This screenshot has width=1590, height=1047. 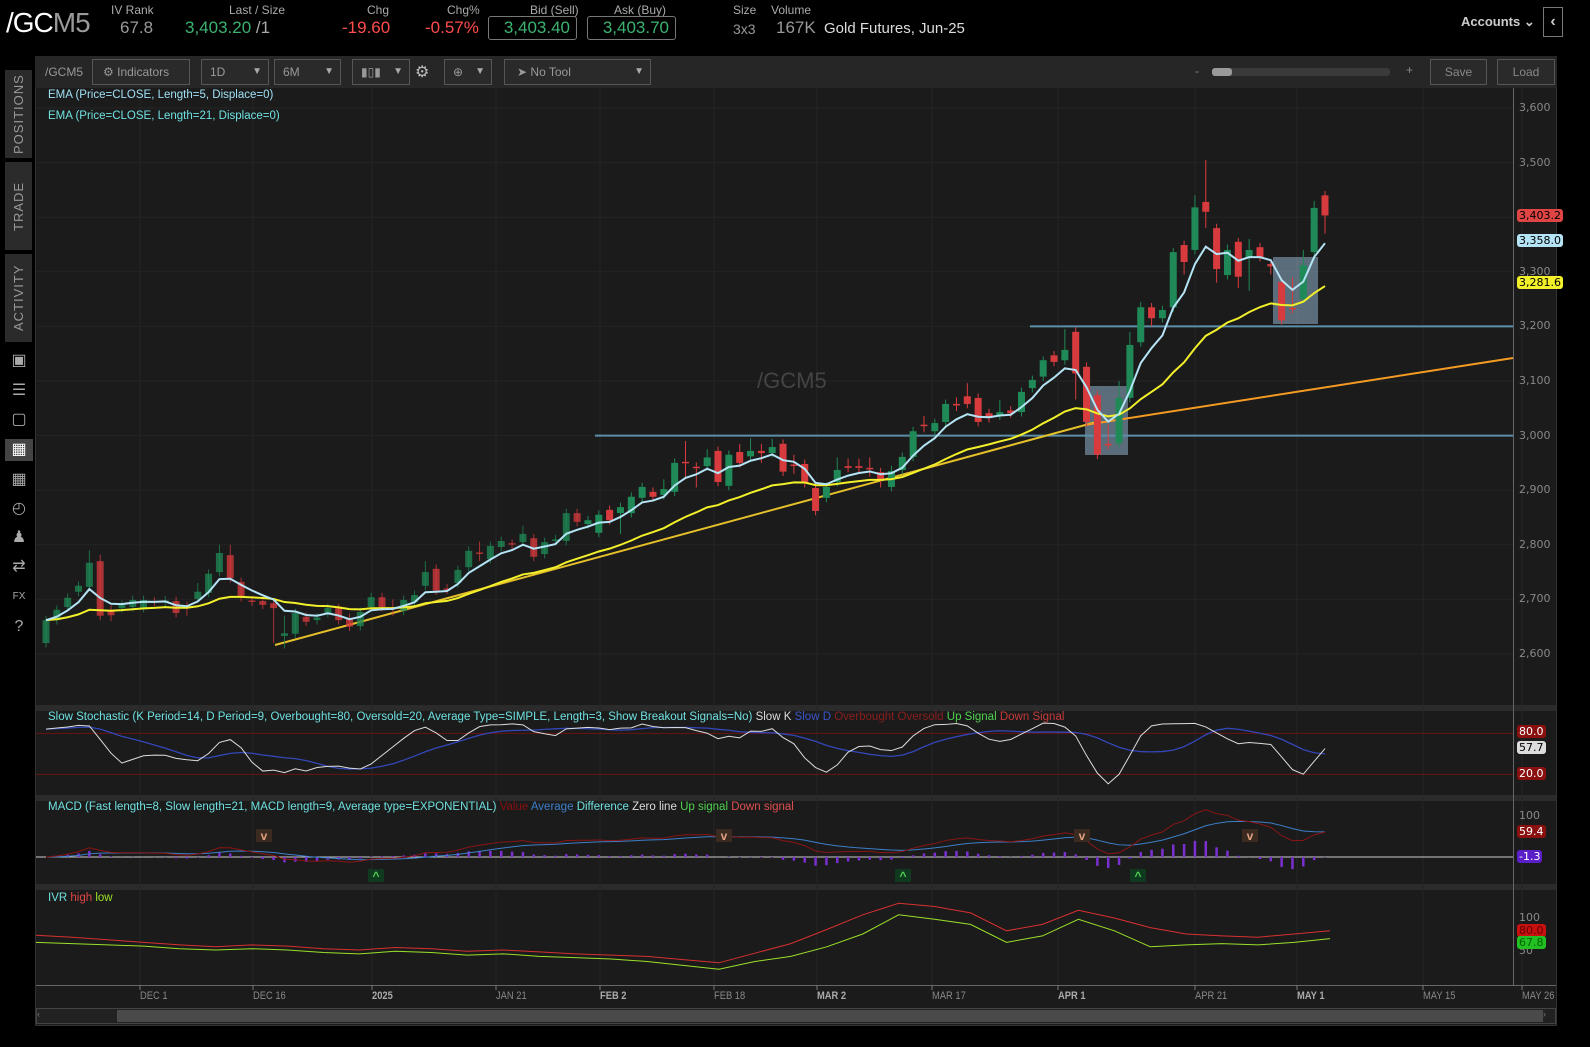 What do you see at coordinates (830, 1016) in the screenshot?
I see `scrollbar-thumb` at bounding box center [830, 1016].